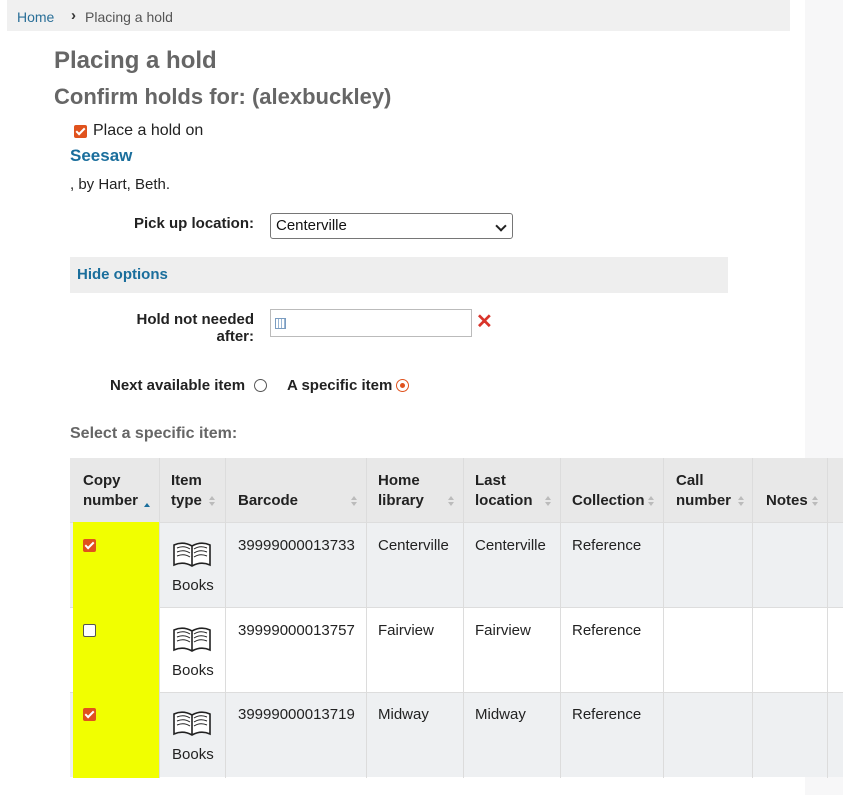 The height and width of the screenshot is (795, 843). What do you see at coordinates (510, 545) in the screenshot?
I see `last-location-cell: Centerville` at bounding box center [510, 545].